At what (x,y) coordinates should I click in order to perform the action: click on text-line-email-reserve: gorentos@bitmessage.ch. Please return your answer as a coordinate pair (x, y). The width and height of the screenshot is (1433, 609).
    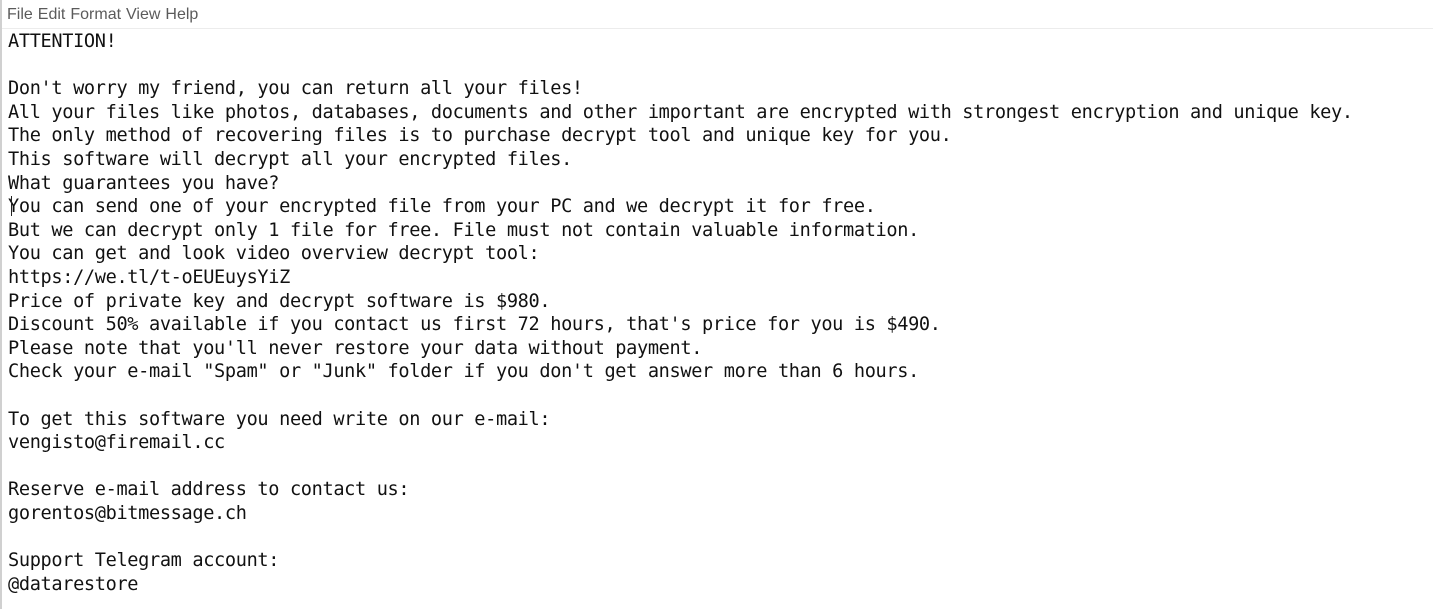
    Looking at the image, I should click on (127, 513).